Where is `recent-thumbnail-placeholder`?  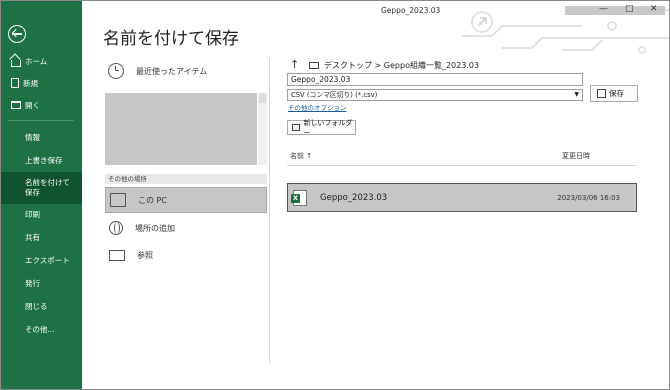 recent-thumbnail-placeholder is located at coordinates (181, 129).